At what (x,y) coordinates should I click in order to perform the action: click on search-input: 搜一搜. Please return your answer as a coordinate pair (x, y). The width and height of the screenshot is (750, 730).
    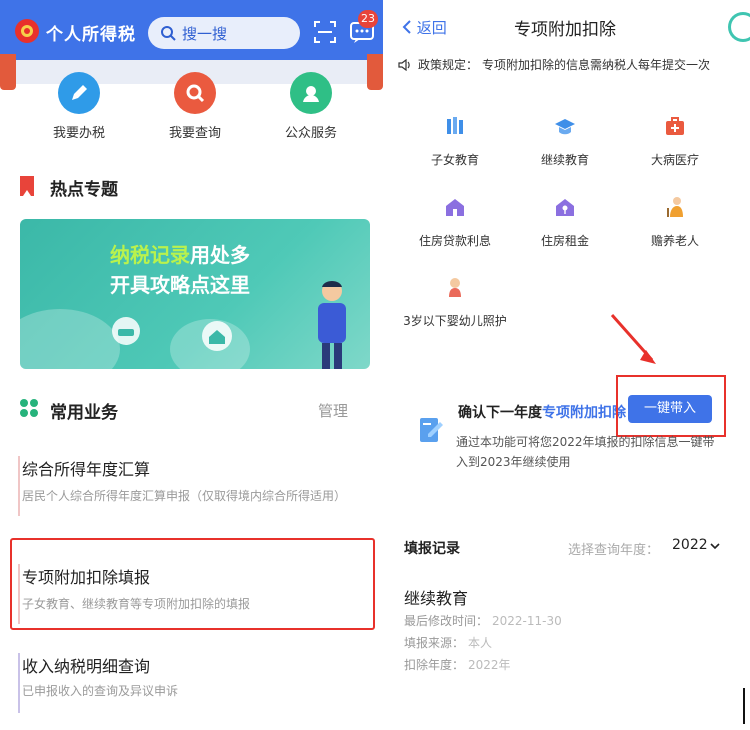
    Looking at the image, I should click on (224, 33).